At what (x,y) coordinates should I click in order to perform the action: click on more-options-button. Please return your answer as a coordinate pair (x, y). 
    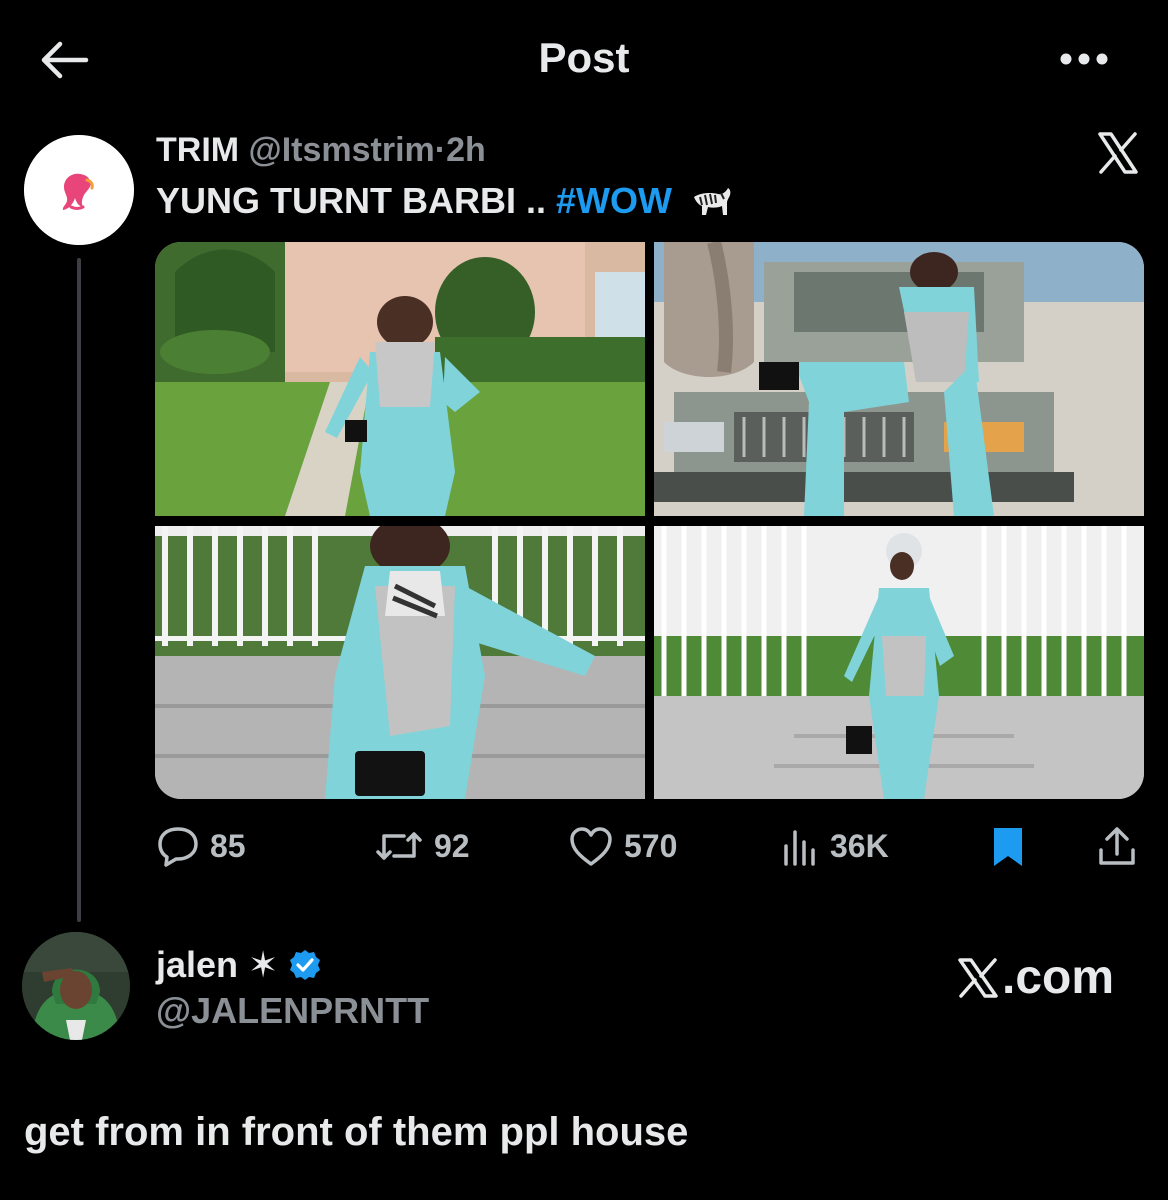
    Looking at the image, I should click on (1084, 59).